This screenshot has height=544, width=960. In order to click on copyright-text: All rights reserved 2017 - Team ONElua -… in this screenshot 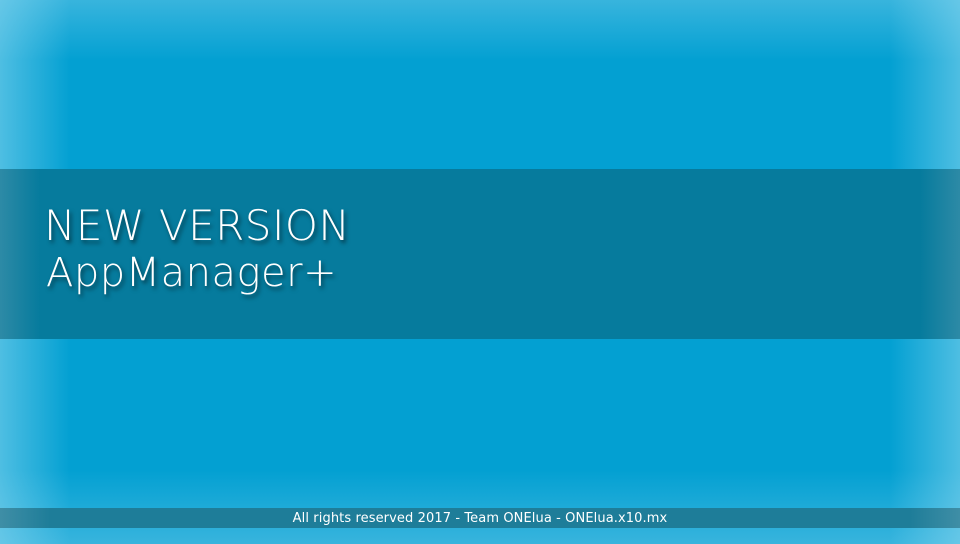, I will do `click(480, 518)`.